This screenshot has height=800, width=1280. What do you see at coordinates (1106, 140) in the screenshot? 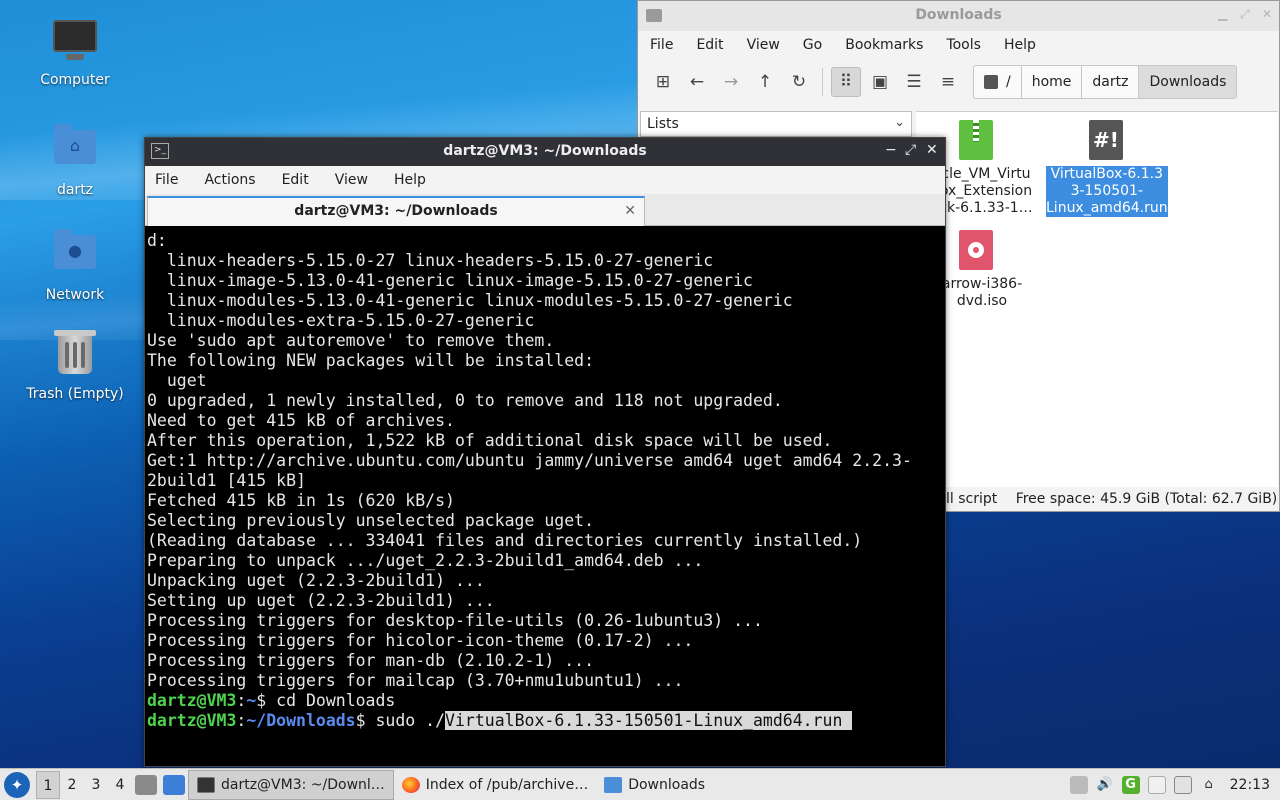
I see `script-icon: #!` at bounding box center [1106, 140].